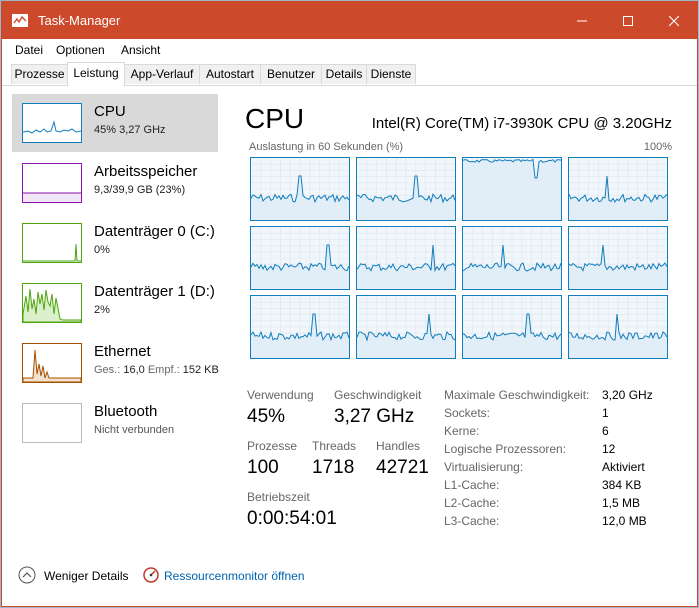 The image size is (699, 608). I want to click on threads-value: 1718, so click(333, 467).